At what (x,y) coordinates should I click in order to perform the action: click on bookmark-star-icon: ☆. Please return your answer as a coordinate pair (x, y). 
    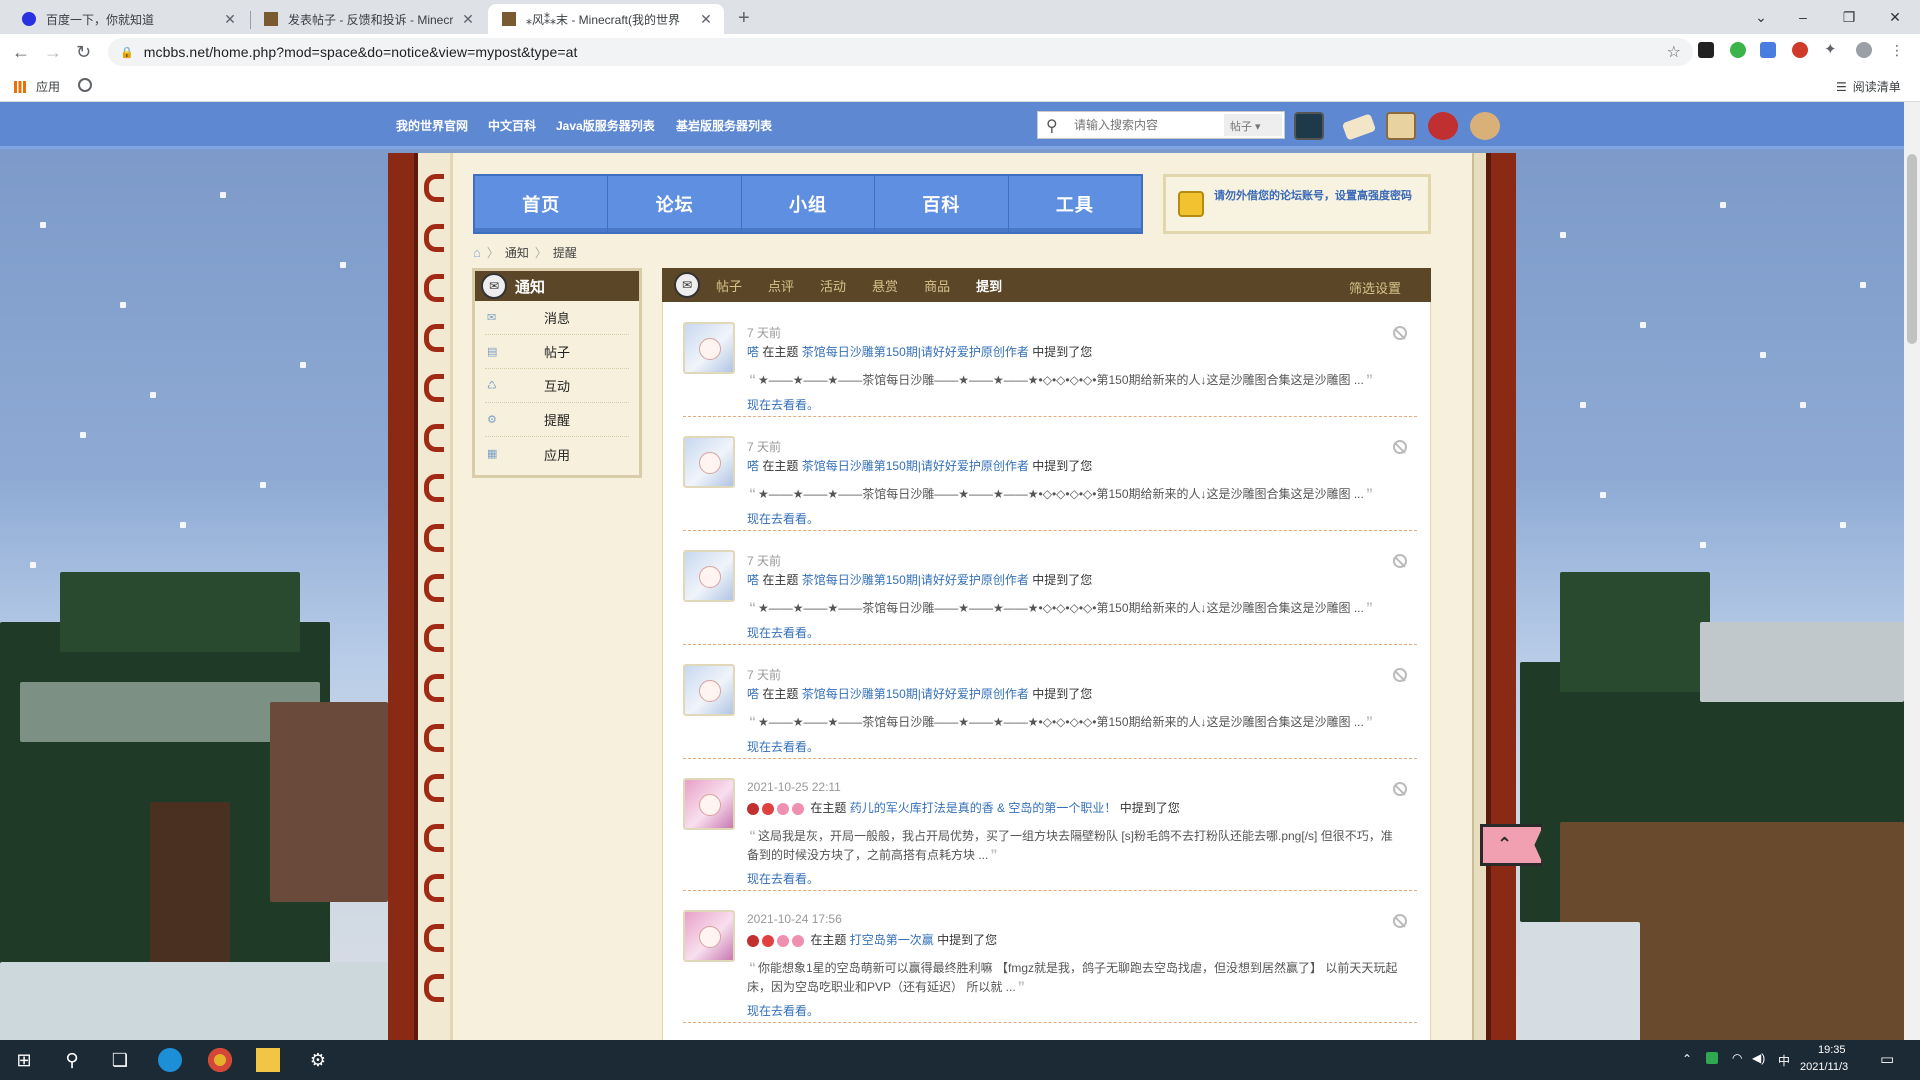
    Looking at the image, I should click on (1674, 52).